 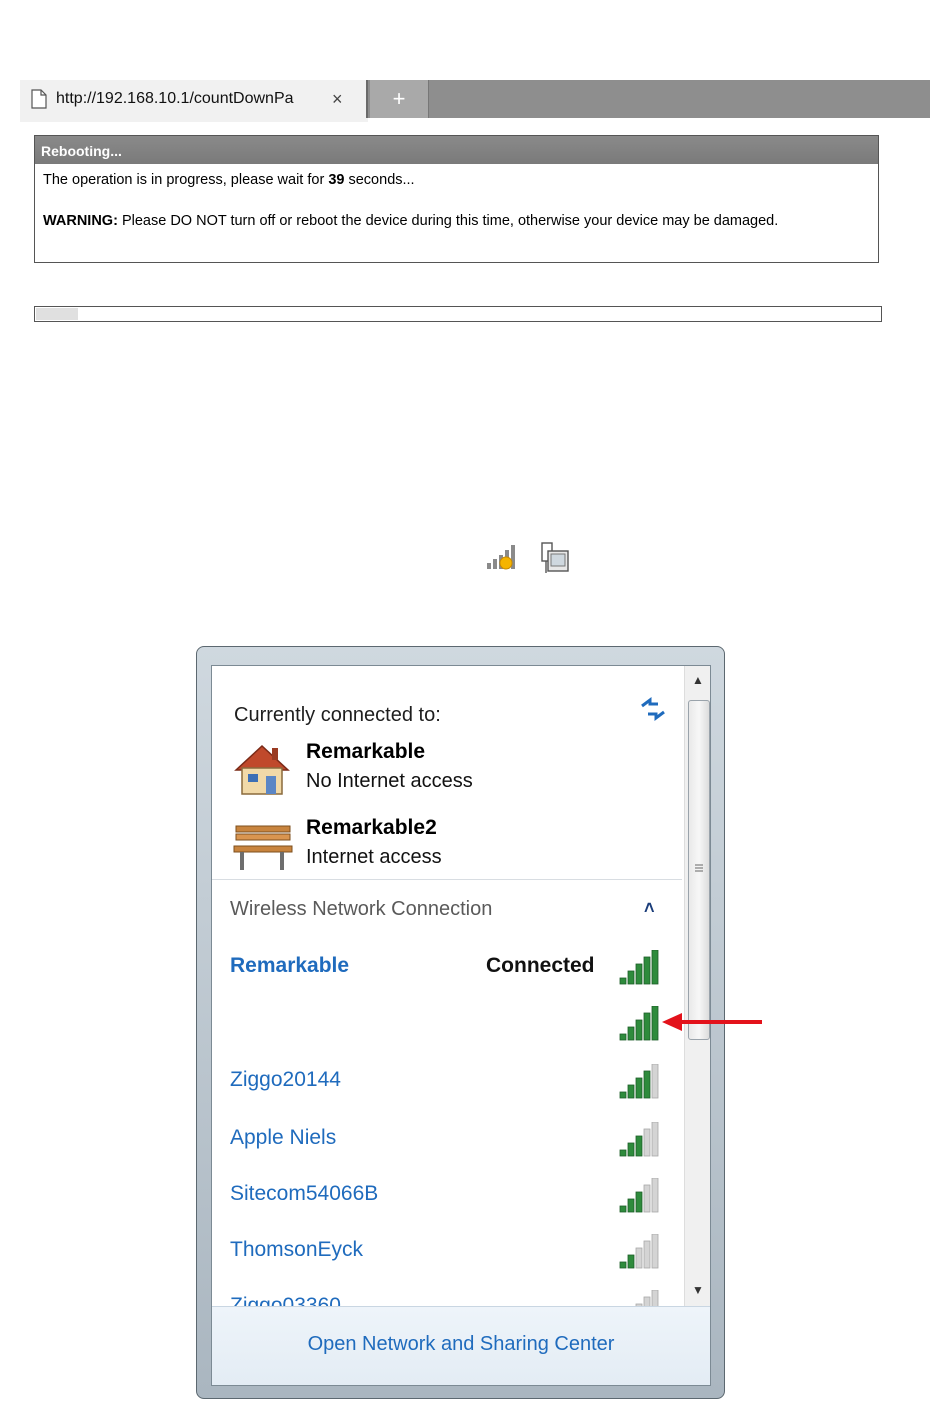 What do you see at coordinates (263, 847) in the screenshot?
I see `public-network-icon` at bounding box center [263, 847].